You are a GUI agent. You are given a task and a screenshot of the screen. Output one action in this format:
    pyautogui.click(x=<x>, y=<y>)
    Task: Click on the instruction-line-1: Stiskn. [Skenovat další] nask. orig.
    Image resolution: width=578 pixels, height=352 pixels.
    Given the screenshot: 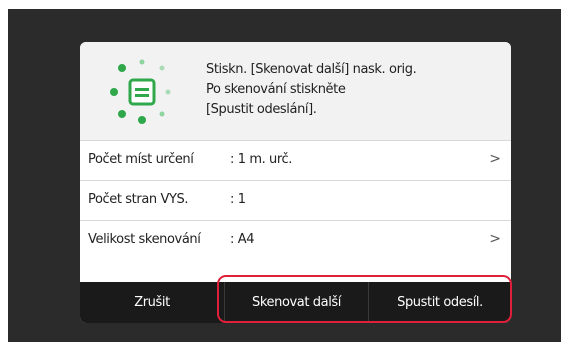 What is the action you would take?
    pyautogui.click(x=311, y=69)
    